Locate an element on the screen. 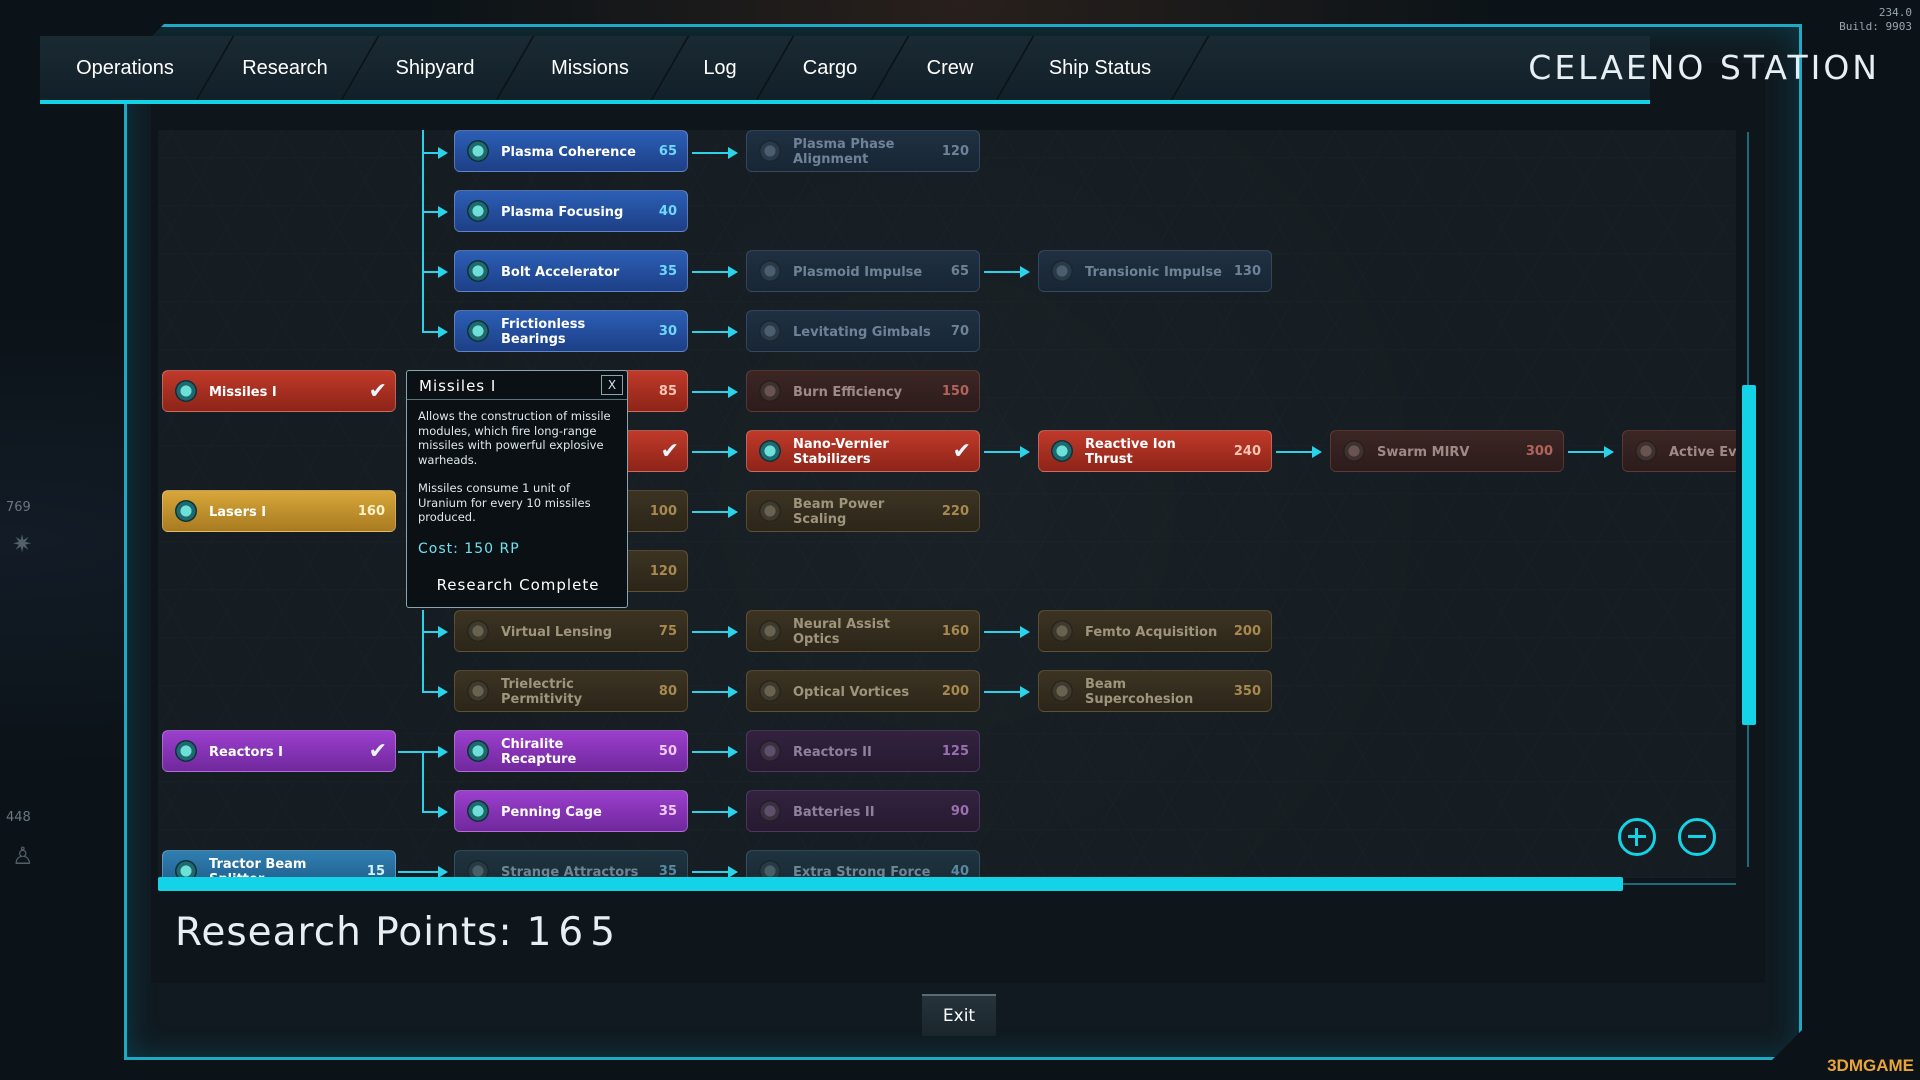 Image resolution: width=1920 pixels, height=1080 pixels. node-name: Reactors I is located at coordinates (246, 752).